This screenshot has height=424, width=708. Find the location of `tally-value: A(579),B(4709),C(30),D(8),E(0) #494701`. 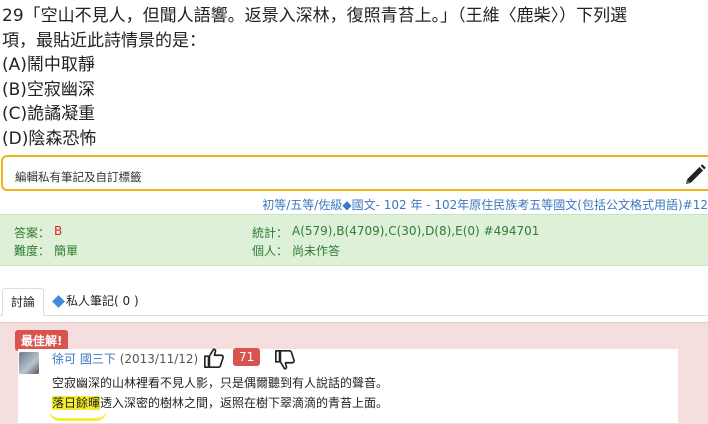

tally-value: A(579),B(4709),C(30),D(8),E(0) #494701 is located at coordinates (416, 231).